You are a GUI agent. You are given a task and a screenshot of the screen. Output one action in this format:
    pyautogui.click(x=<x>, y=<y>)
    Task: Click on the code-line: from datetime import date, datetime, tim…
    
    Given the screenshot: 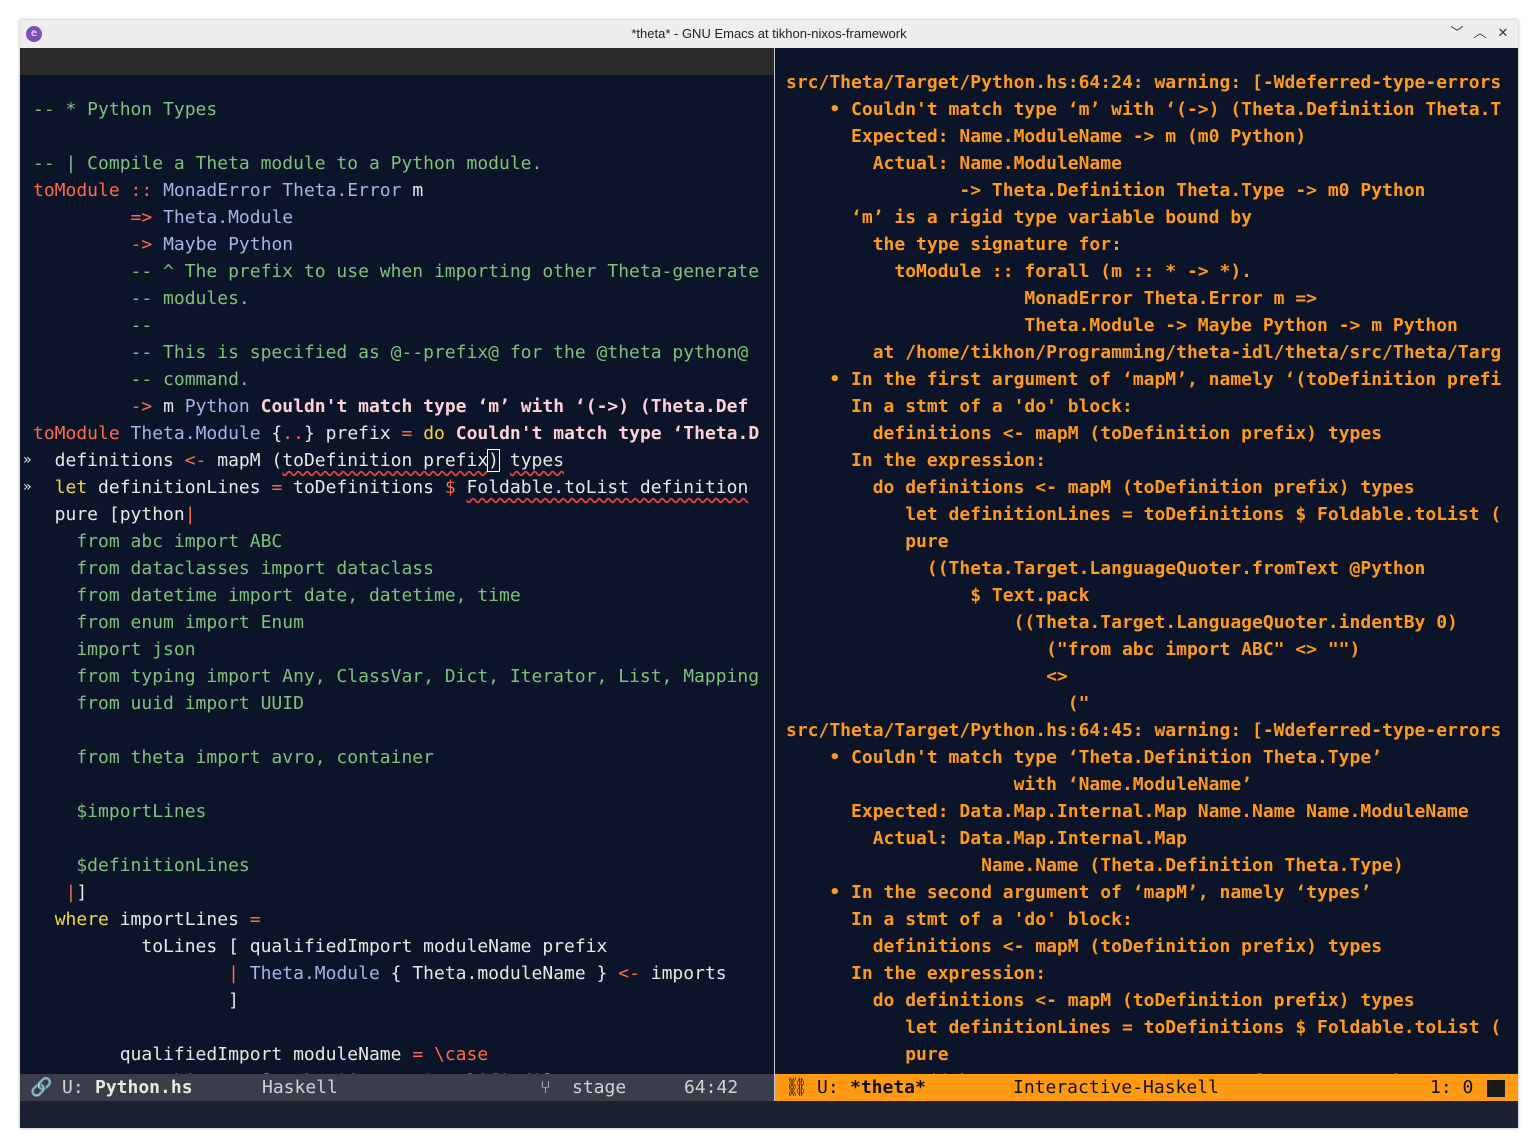 What is the action you would take?
    pyautogui.click(x=397, y=595)
    